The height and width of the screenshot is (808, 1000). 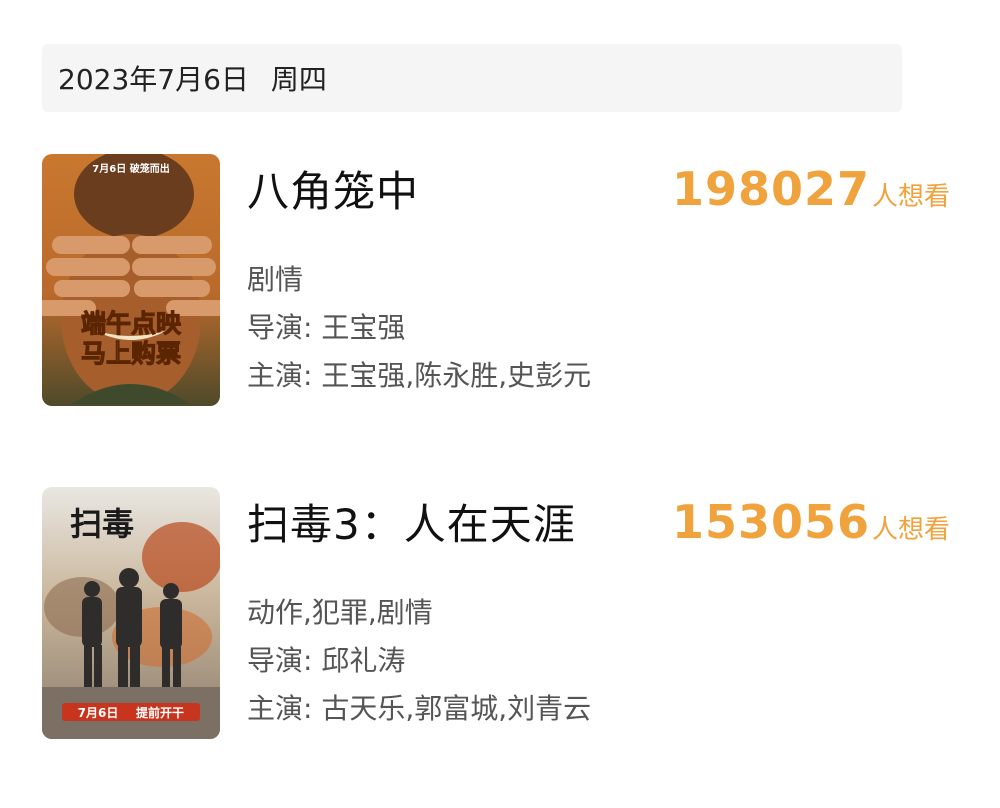 I want to click on want-to-see-count: 153056 人想看, so click(x=811, y=522).